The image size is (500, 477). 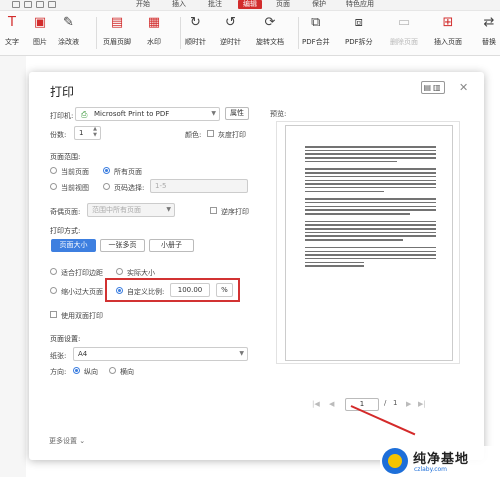 I want to click on header-footer-label: 页眉页脚, so click(x=117, y=42).